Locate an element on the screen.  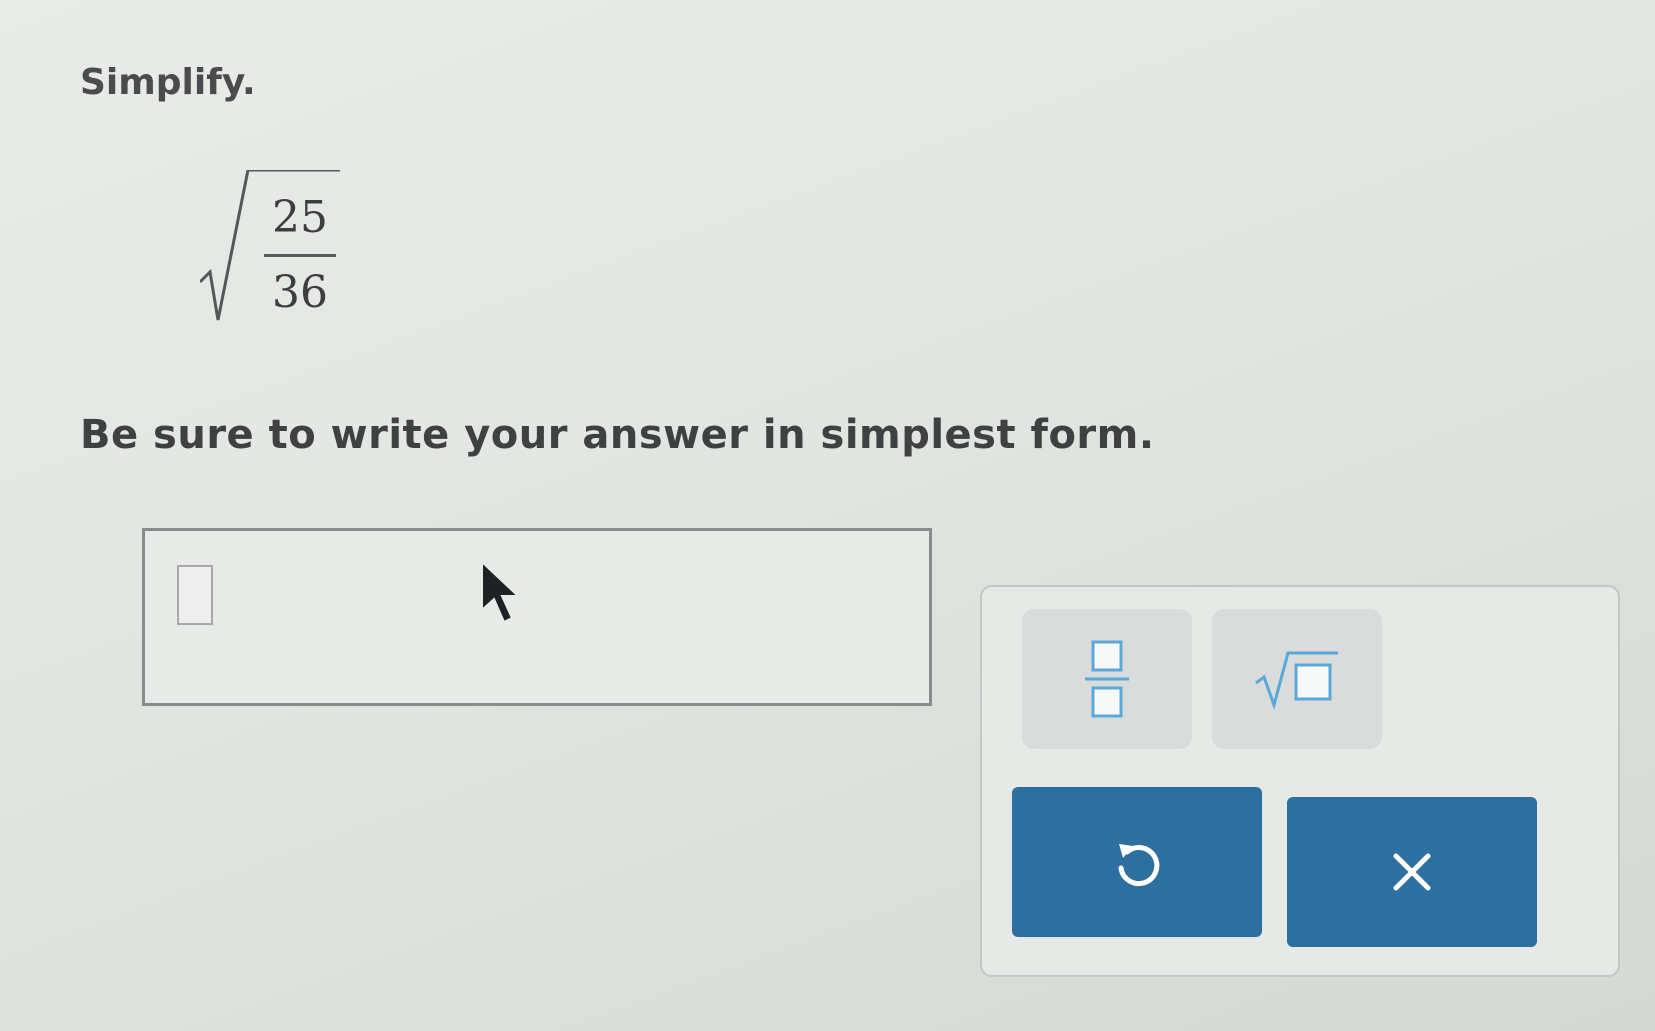
fraction-template-icon is located at coordinates (1107, 679).